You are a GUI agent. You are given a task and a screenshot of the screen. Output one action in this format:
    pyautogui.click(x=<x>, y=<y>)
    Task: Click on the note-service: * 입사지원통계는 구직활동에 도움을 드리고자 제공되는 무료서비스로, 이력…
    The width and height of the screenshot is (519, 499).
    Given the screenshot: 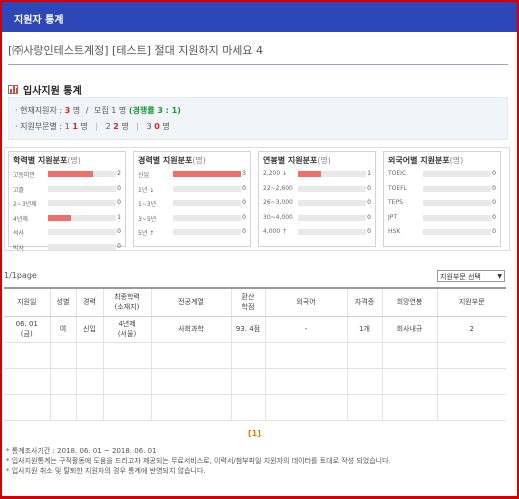 What is the action you would take?
    pyautogui.click(x=198, y=461)
    